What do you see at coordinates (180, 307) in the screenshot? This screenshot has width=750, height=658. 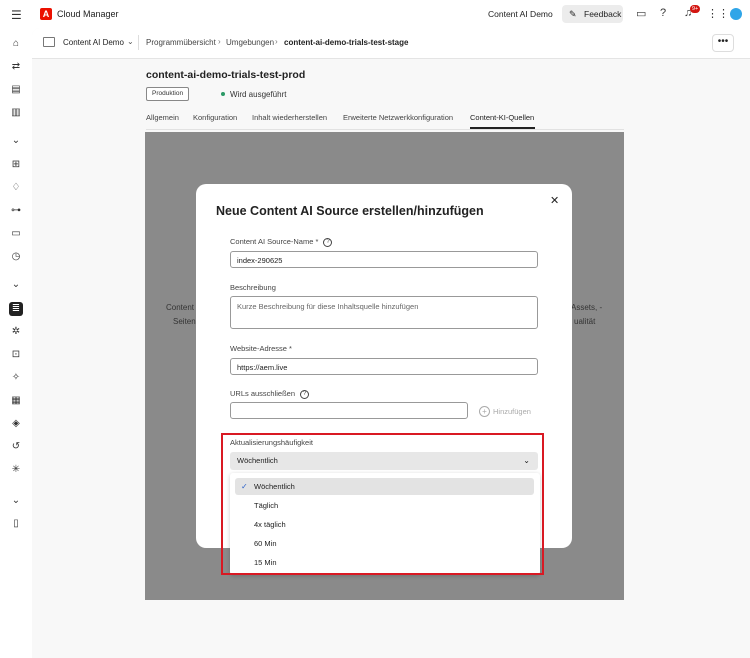 I see `background-text: Content` at bounding box center [180, 307].